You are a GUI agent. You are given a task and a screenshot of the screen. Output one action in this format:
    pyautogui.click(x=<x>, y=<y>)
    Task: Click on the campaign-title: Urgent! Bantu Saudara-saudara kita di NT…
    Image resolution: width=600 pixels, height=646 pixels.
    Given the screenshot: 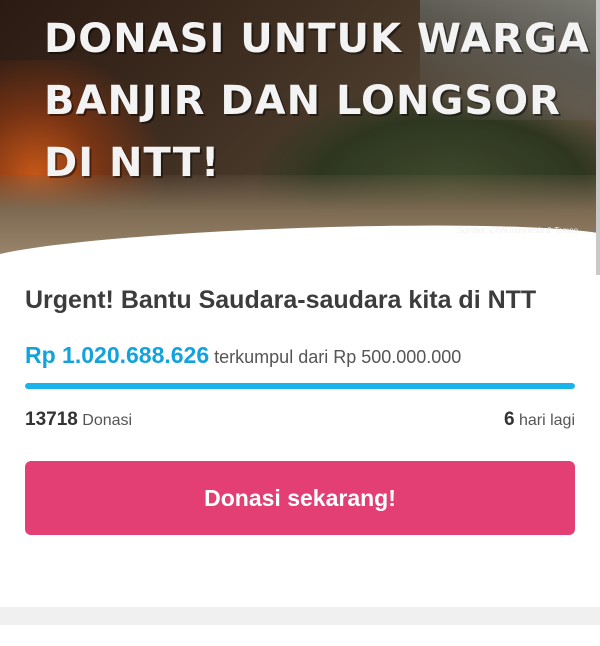 What is the action you would take?
    pyautogui.click(x=281, y=300)
    